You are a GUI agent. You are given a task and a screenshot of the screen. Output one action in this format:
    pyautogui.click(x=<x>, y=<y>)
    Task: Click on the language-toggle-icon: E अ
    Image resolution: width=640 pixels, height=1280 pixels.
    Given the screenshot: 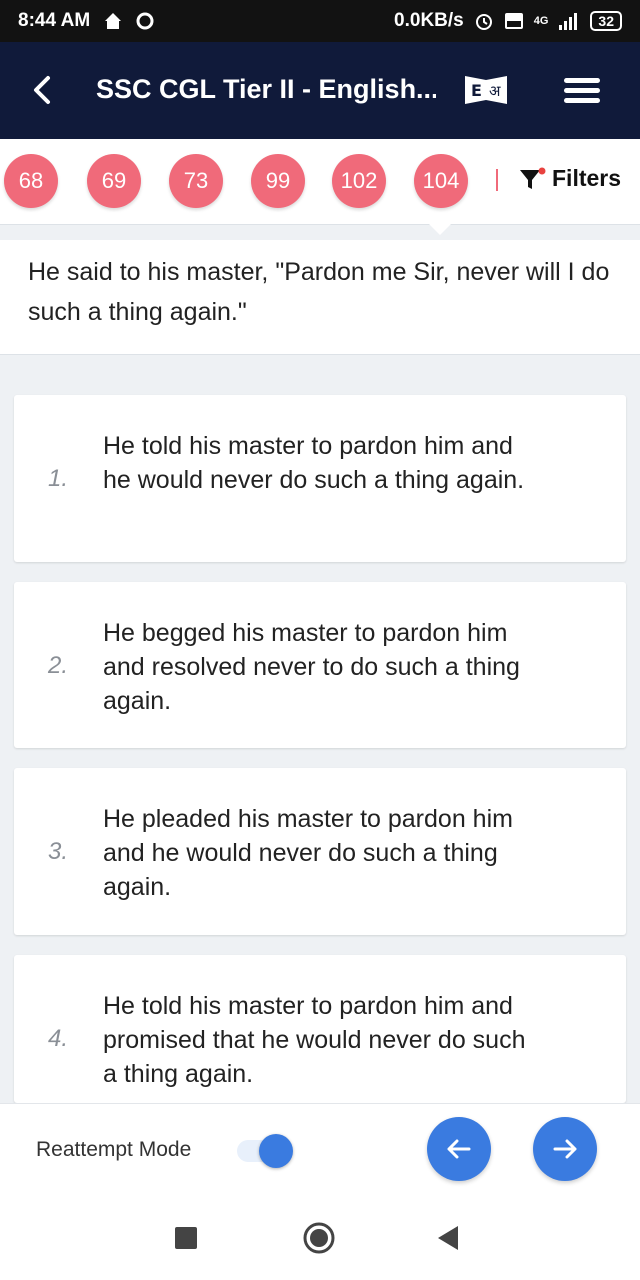 What is the action you would take?
    pyautogui.click(x=486, y=90)
    